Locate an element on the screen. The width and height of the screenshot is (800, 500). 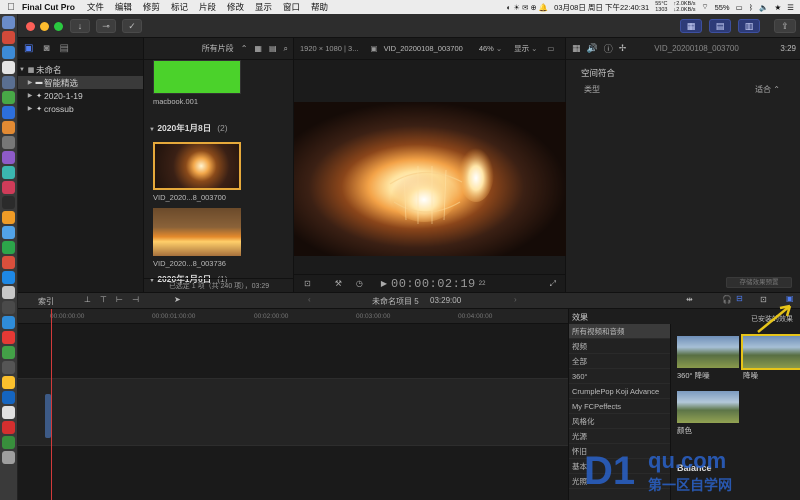
menu-modify: 修改 is located at coordinates (235, 7).